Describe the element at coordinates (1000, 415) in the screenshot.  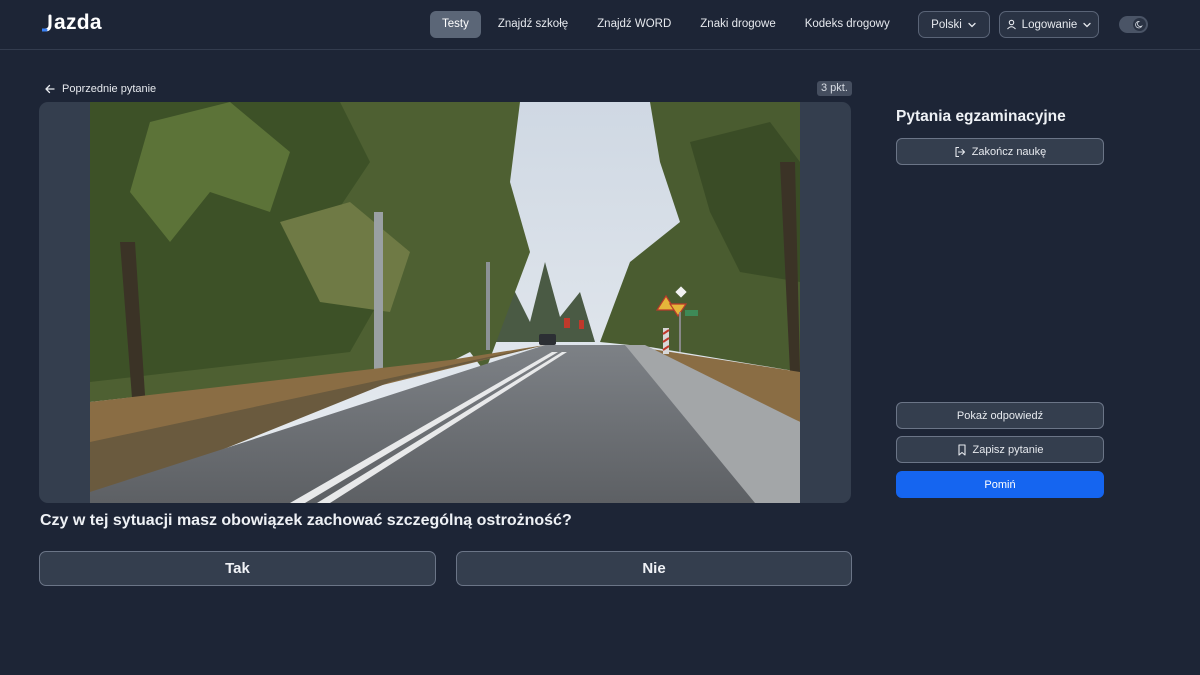
I see `show-answer-button: Pokaż odpowiedź` at that location.